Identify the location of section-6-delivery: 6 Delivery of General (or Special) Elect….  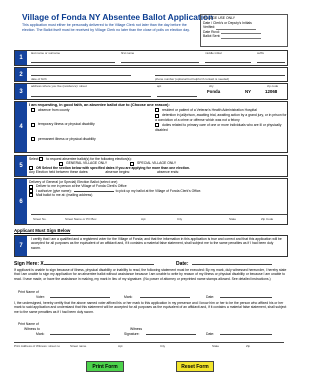
(151, 201).